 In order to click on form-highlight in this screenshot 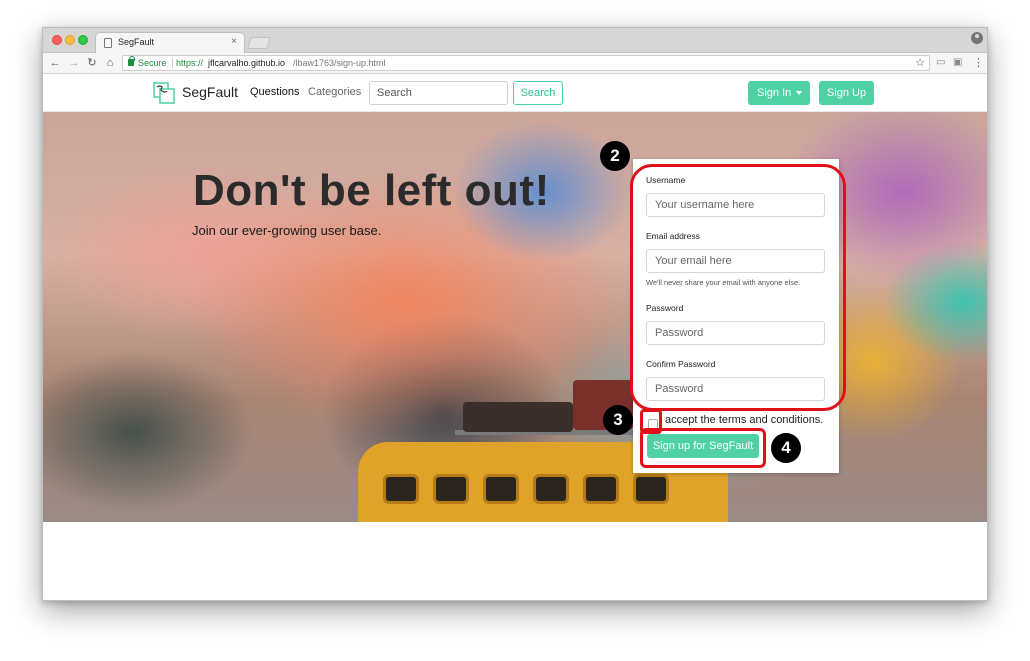, I will do `click(738, 287)`.